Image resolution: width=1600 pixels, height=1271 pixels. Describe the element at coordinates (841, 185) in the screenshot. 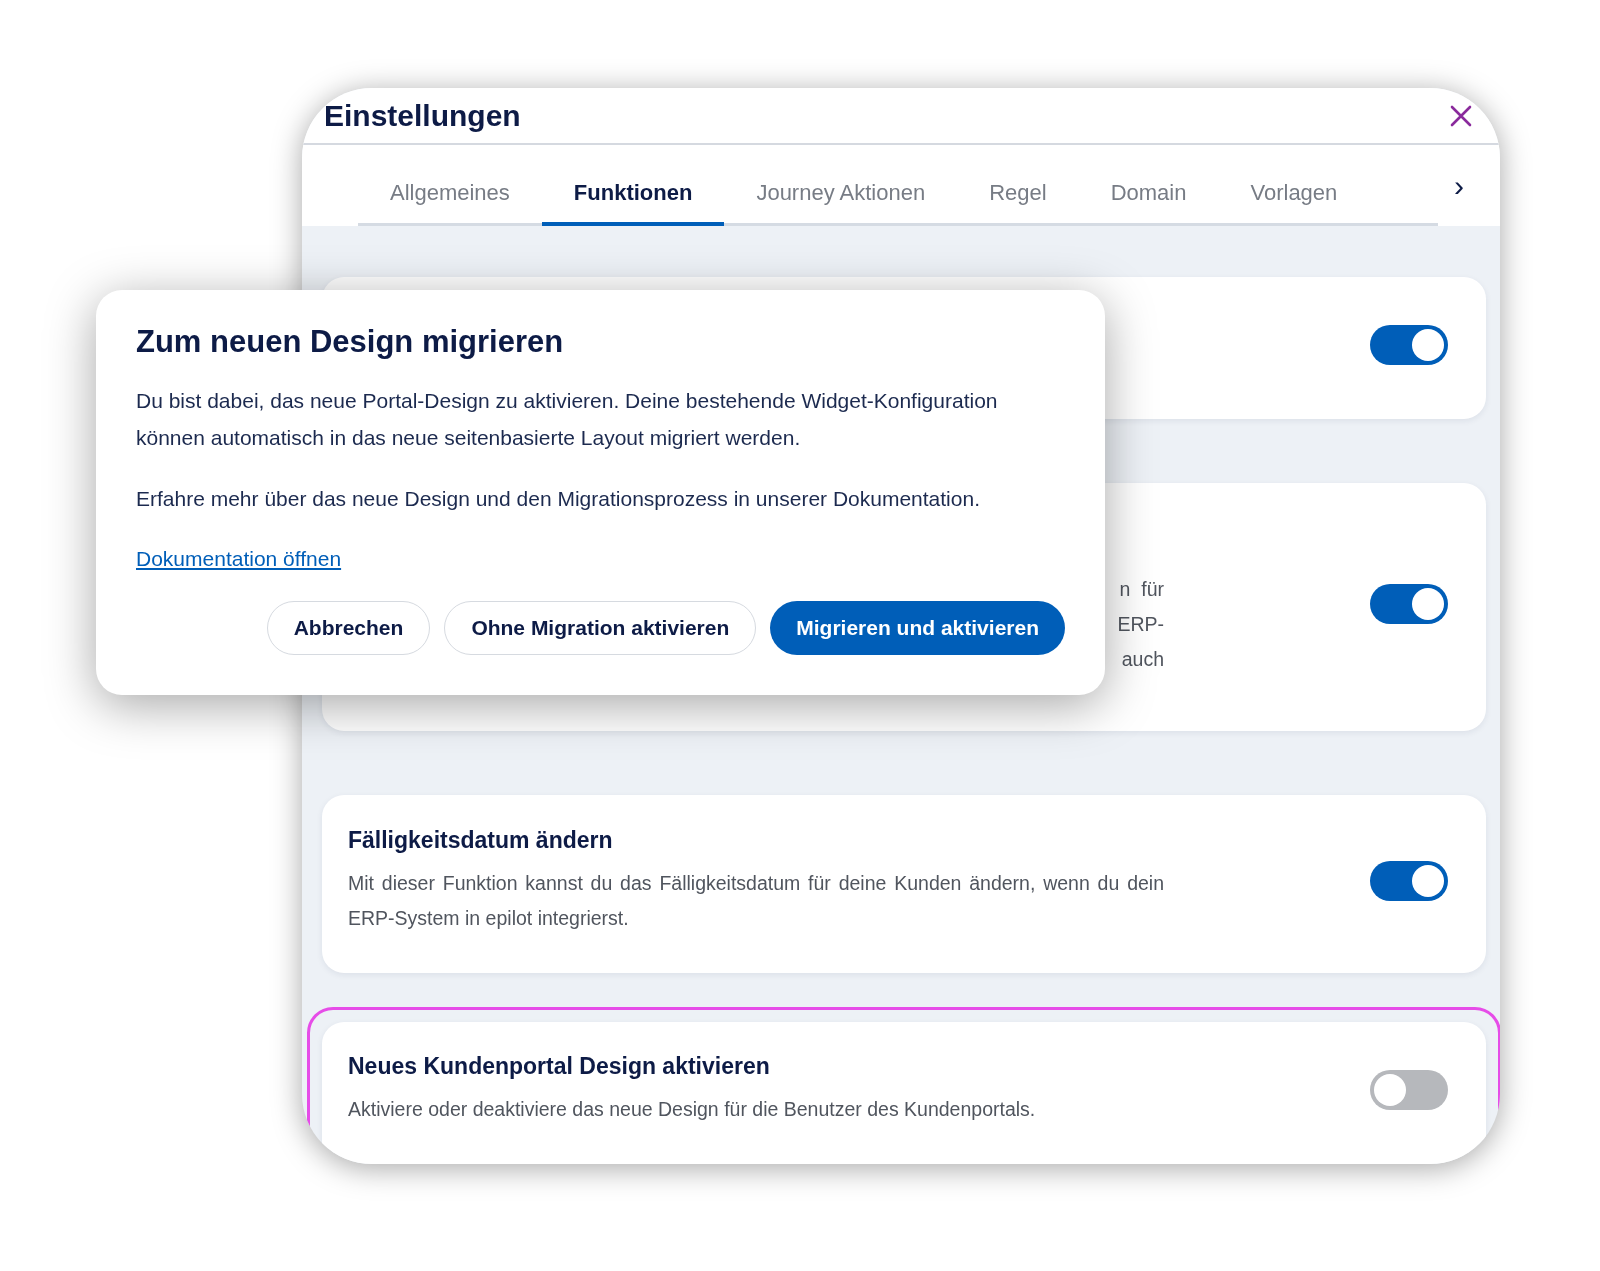

I see `tab: Journey Aktionen` at that location.